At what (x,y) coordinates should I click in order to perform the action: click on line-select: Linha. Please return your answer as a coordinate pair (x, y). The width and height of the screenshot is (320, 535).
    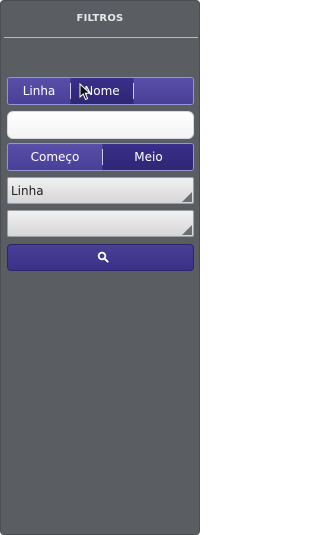
    Looking at the image, I should click on (100, 190).